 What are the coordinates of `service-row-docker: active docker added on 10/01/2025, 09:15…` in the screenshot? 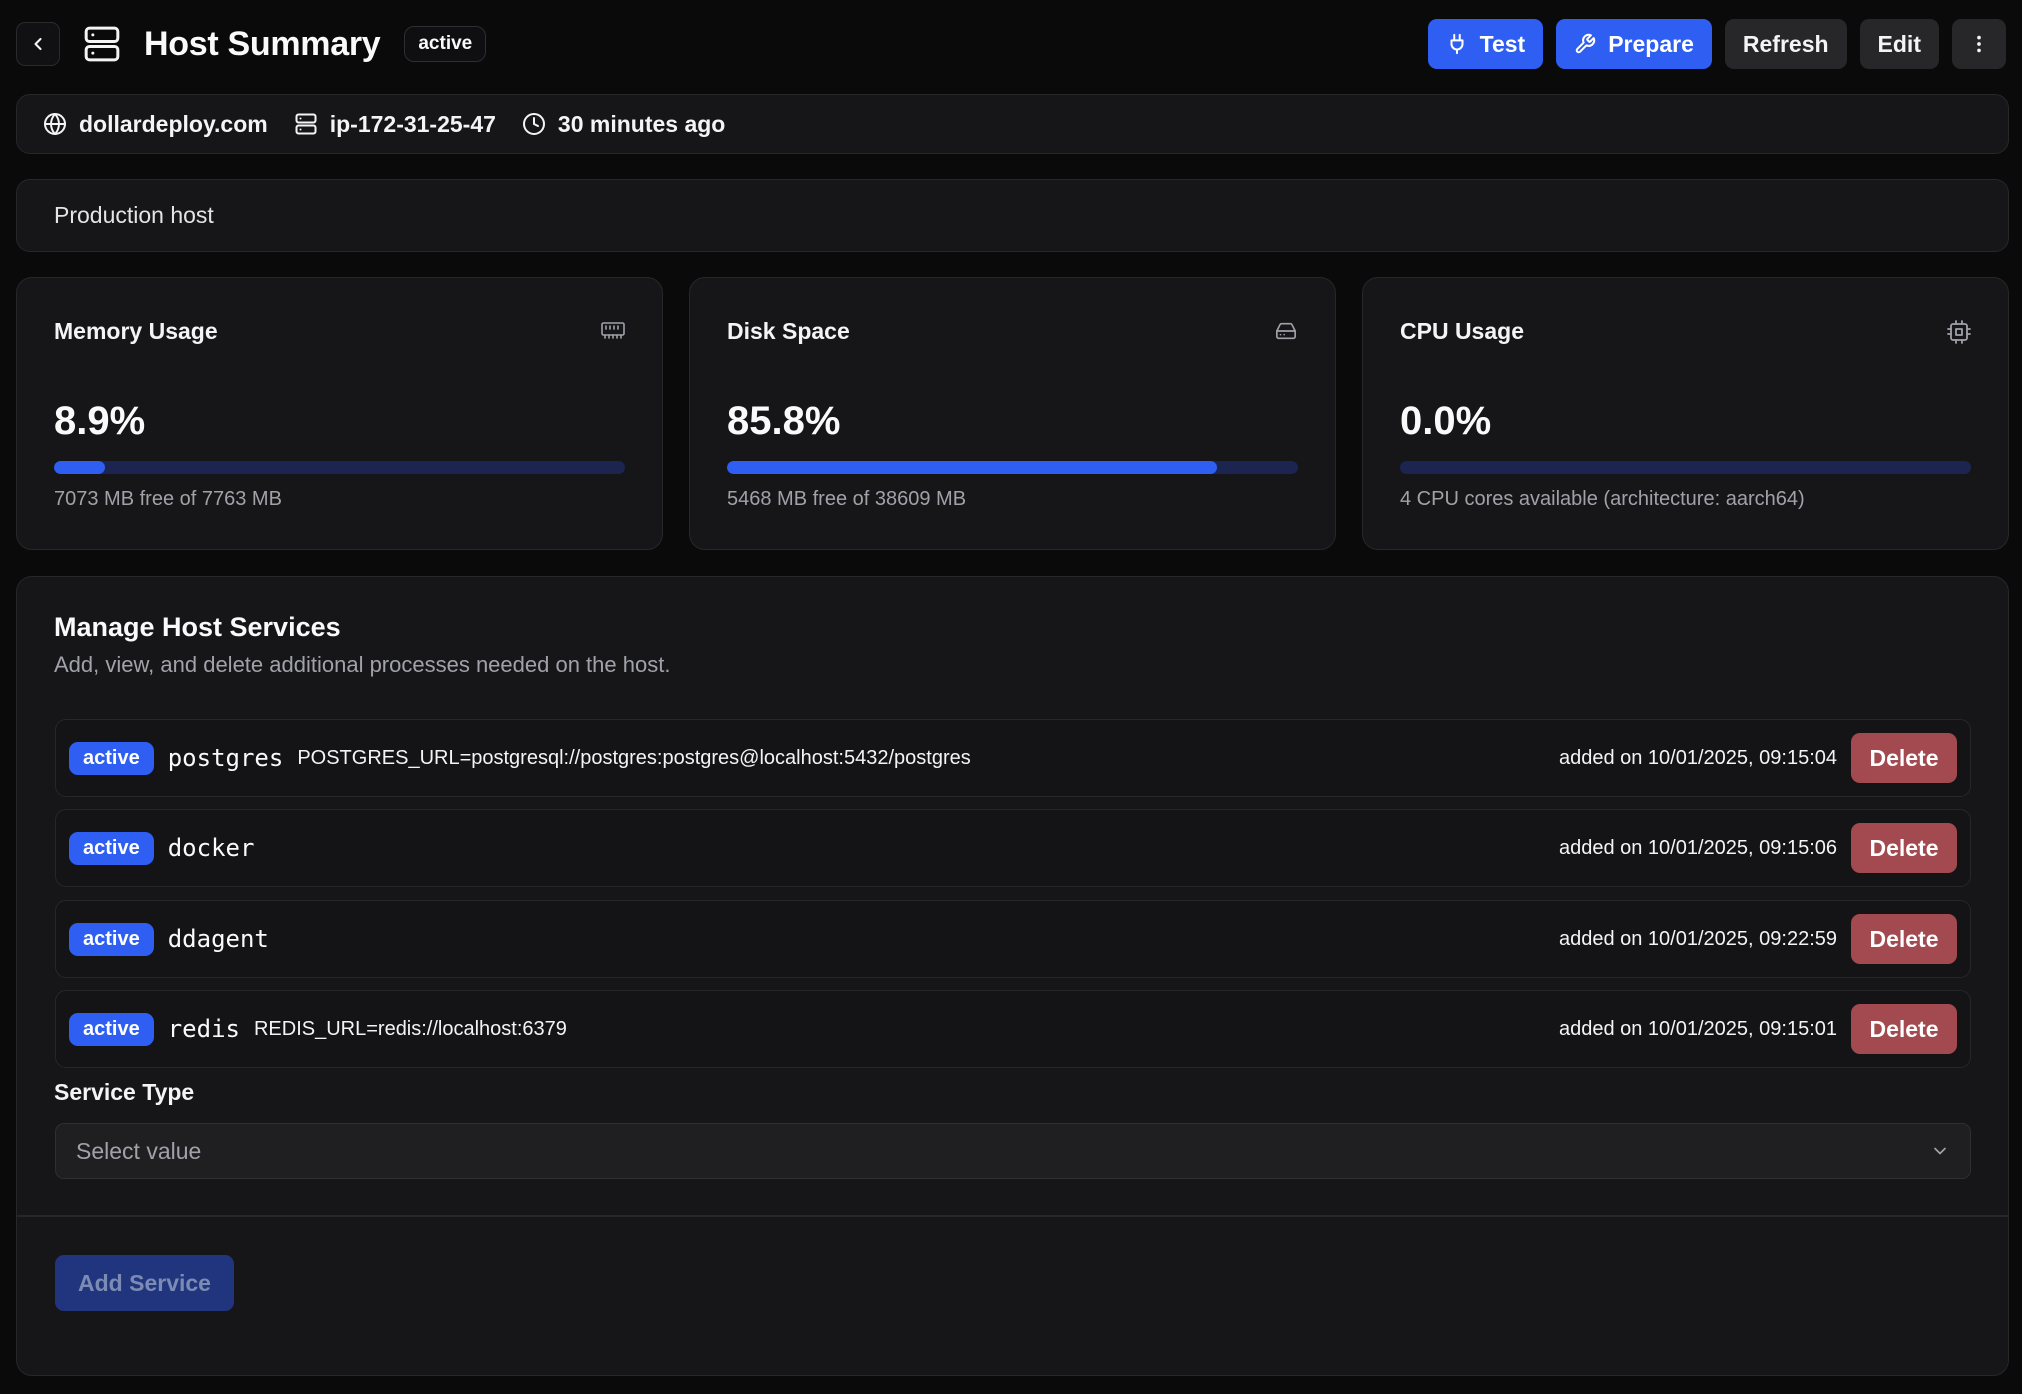 It's located at (1013, 848).